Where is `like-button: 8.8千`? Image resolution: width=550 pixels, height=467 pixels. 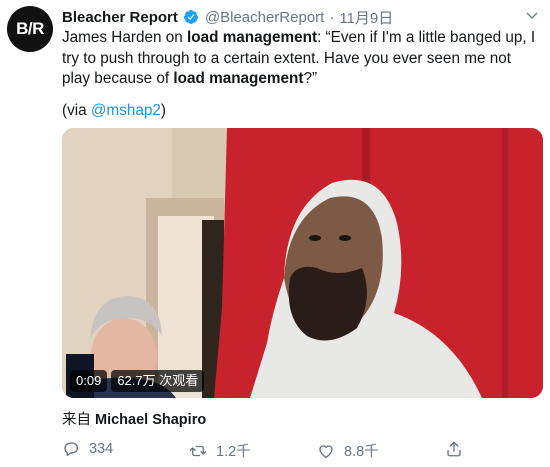
like-button: 8.8千 is located at coordinates (348, 450).